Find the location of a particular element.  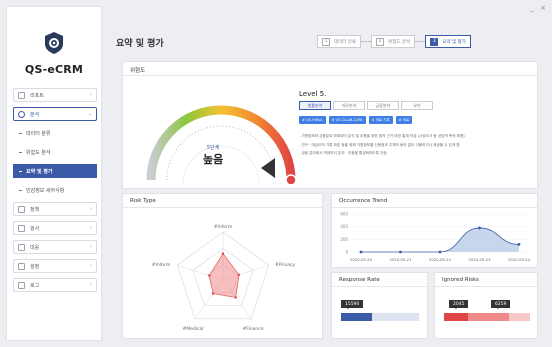

gear-icon is located at coordinates (21, 266).